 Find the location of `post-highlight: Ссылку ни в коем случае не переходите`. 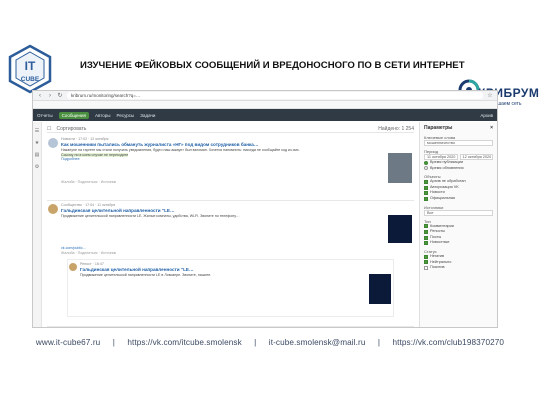

post-highlight: Ссылку ни в коем случае не переходите is located at coordinates (95, 154).